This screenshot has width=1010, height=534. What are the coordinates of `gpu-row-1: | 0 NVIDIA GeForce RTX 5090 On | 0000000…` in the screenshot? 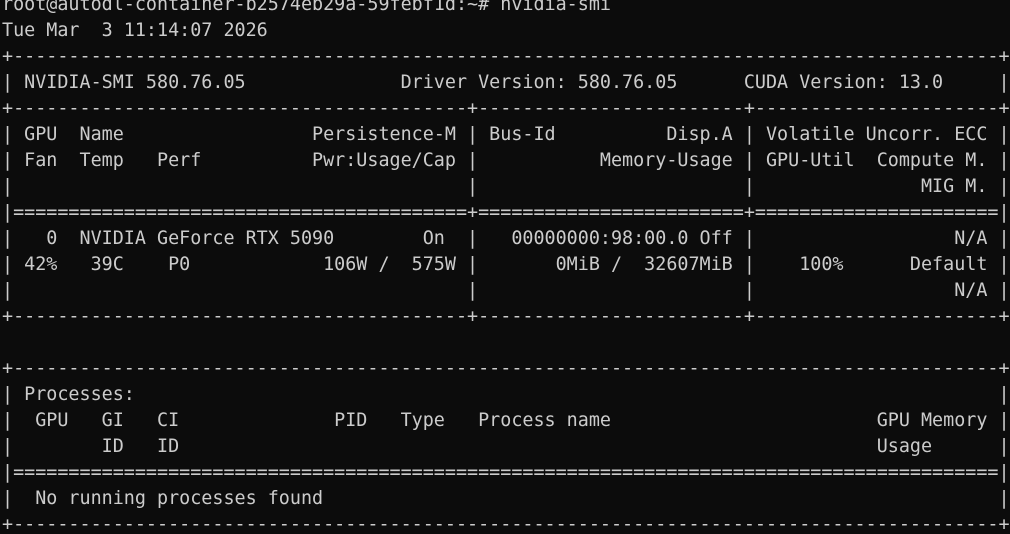 It's located at (506, 238).